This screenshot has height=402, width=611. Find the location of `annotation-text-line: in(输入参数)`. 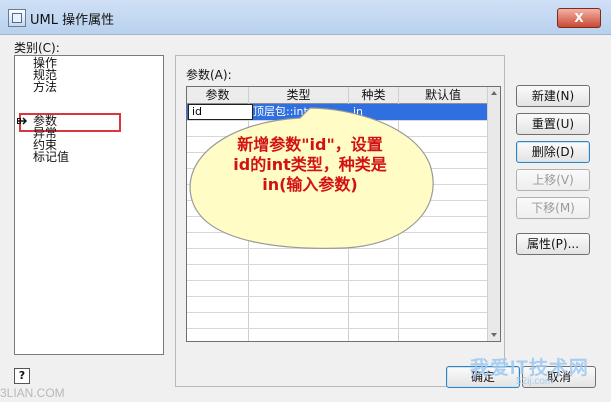

annotation-text-line: in(输入参数) is located at coordinates (310, 184).